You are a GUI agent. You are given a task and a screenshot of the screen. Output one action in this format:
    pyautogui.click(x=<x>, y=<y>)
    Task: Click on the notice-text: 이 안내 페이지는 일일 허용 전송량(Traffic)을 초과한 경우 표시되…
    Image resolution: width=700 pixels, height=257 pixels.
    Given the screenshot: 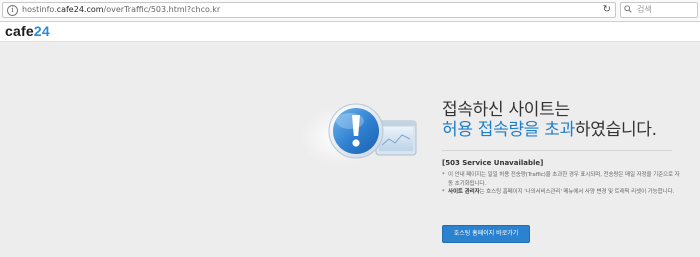 What is the action you would take?
    pyautogui.click(x=564, y=179)
    